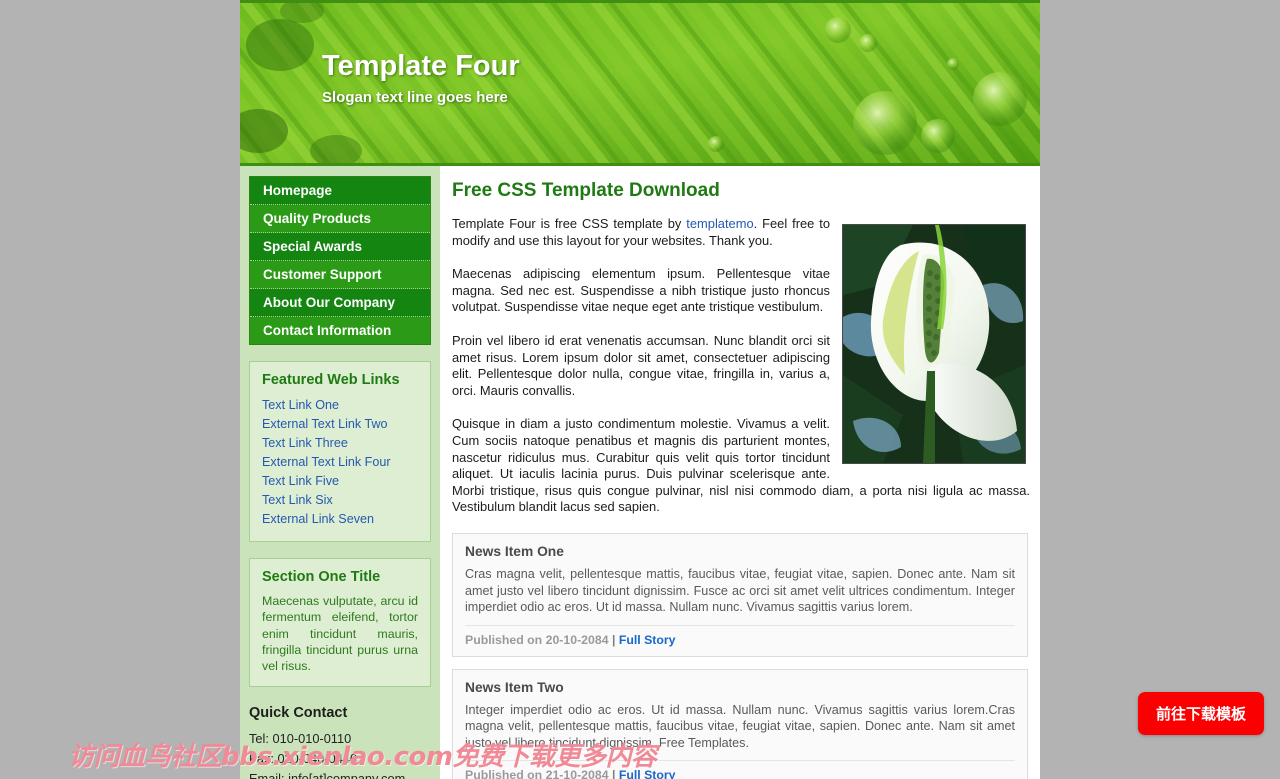 The height and width of the screenshot is (779, 1280). Describe the element at coordinates (325, 424) in the screenshot. I see `featured-link-2: External Text Link Two` at that location.